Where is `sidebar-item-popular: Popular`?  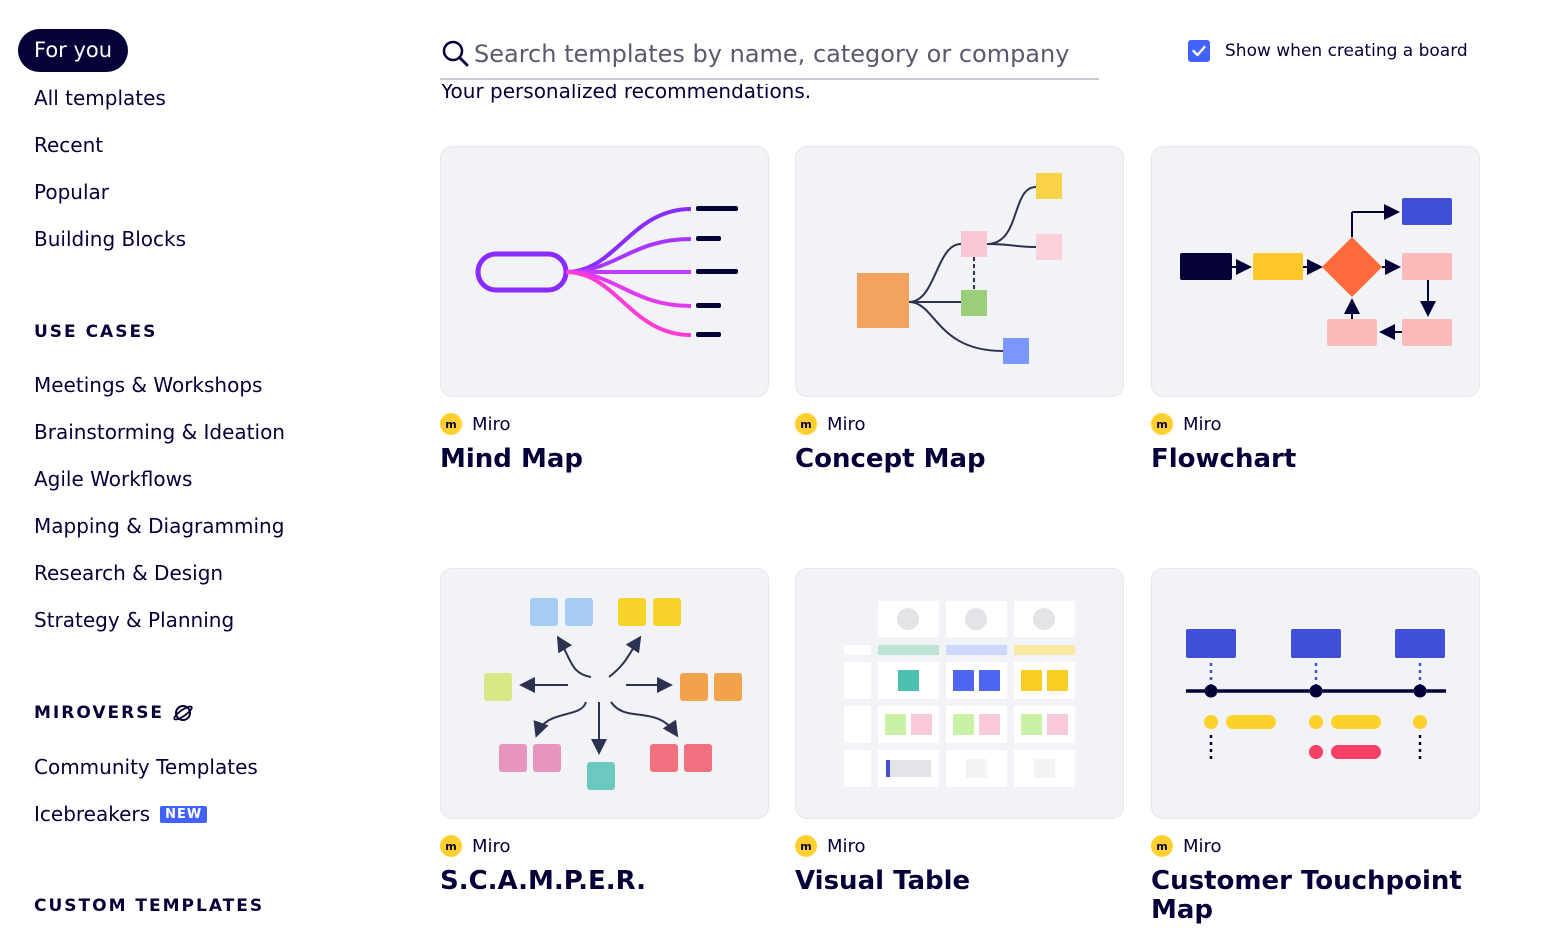 sidebar-item-popular: Popular is located at coordinates (71, 192).